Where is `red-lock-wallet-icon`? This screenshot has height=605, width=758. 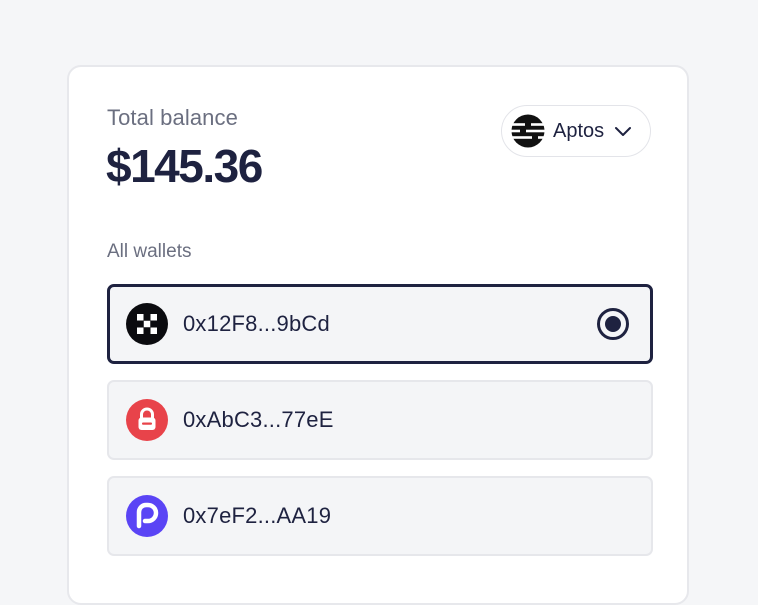 red-lock-wallet-icon is located at coordinates (147, 420).